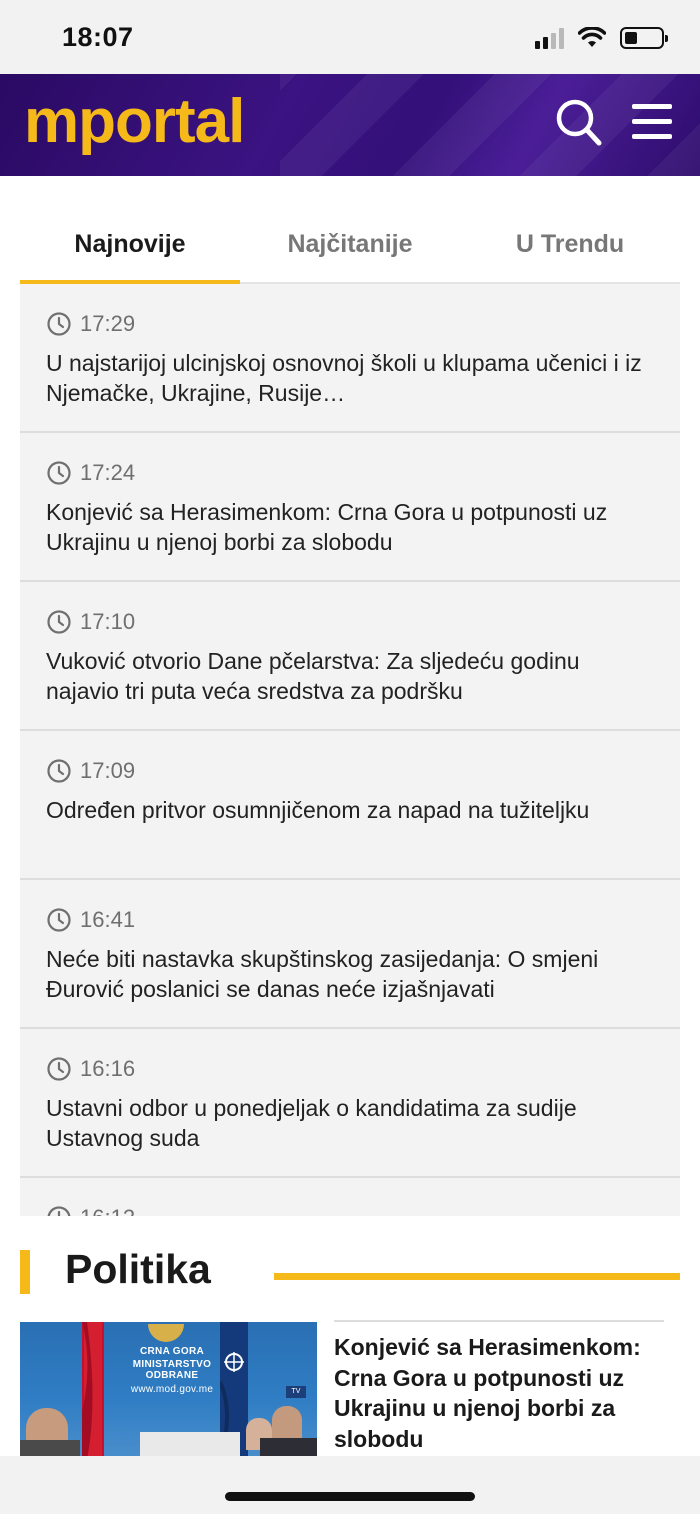 The width and height of the screenshot is (700, 1514). Describe the element at coordinates (350, 771) in the screenshot. I see `news-time: 17:09` at that location.